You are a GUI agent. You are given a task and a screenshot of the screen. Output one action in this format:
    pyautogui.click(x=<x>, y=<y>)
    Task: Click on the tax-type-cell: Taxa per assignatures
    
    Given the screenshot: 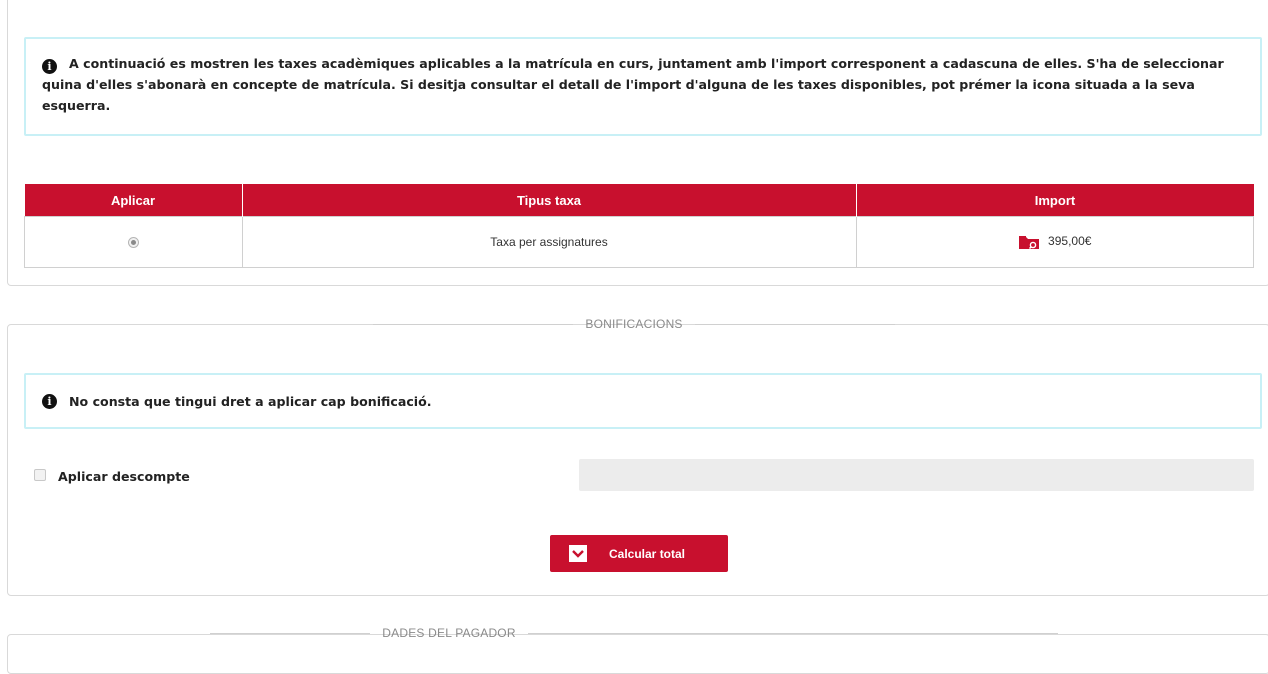 What is the action you would take?
    pyautogui.click(x=549, y=242)
    